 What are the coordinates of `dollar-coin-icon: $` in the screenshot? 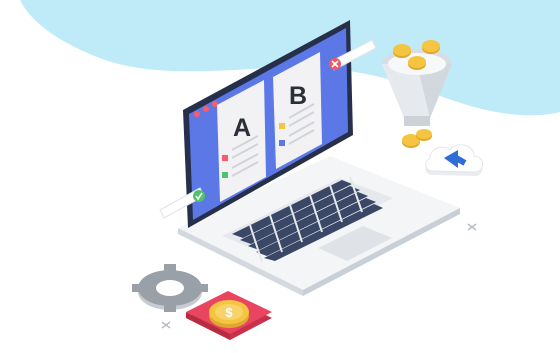 It's located at (229, 314).